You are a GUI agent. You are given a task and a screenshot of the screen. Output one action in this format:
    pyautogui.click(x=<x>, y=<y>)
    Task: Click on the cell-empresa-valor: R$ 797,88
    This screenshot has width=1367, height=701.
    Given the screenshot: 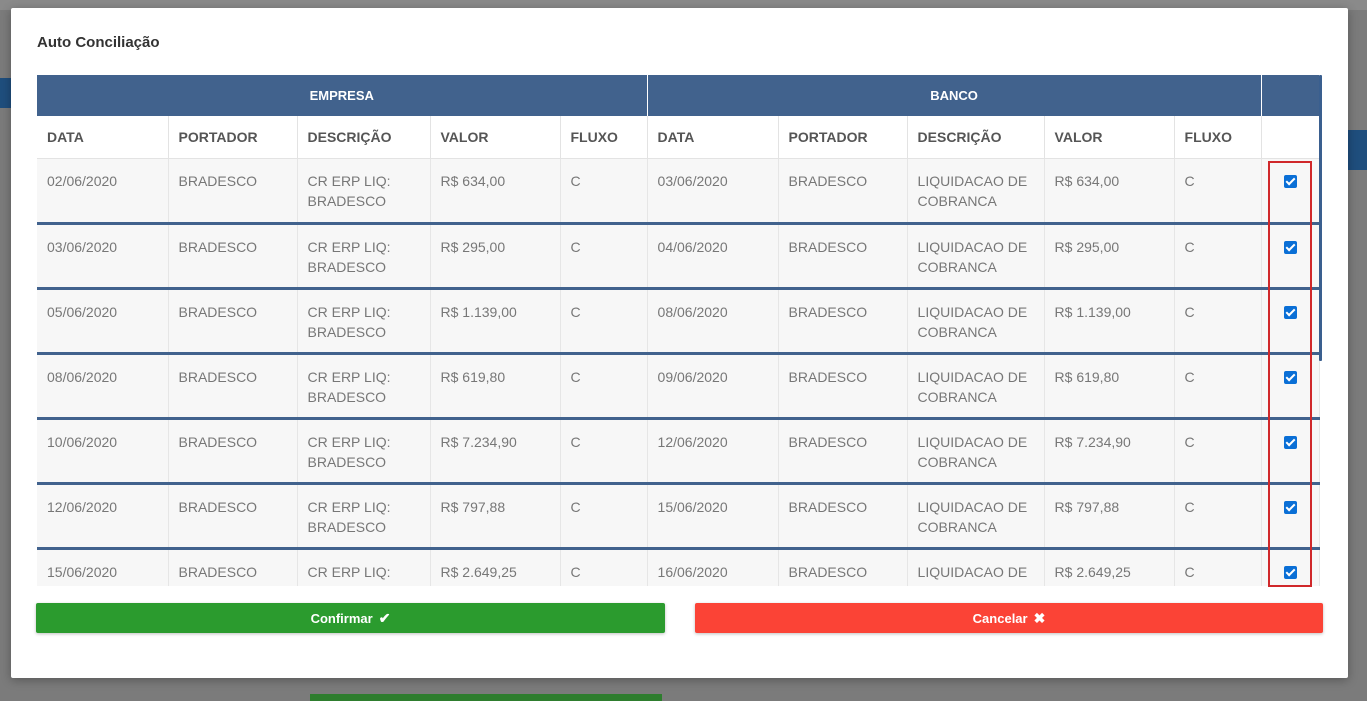 What is the action you would take?
    pyautogui.click(x=495, y=516)
    